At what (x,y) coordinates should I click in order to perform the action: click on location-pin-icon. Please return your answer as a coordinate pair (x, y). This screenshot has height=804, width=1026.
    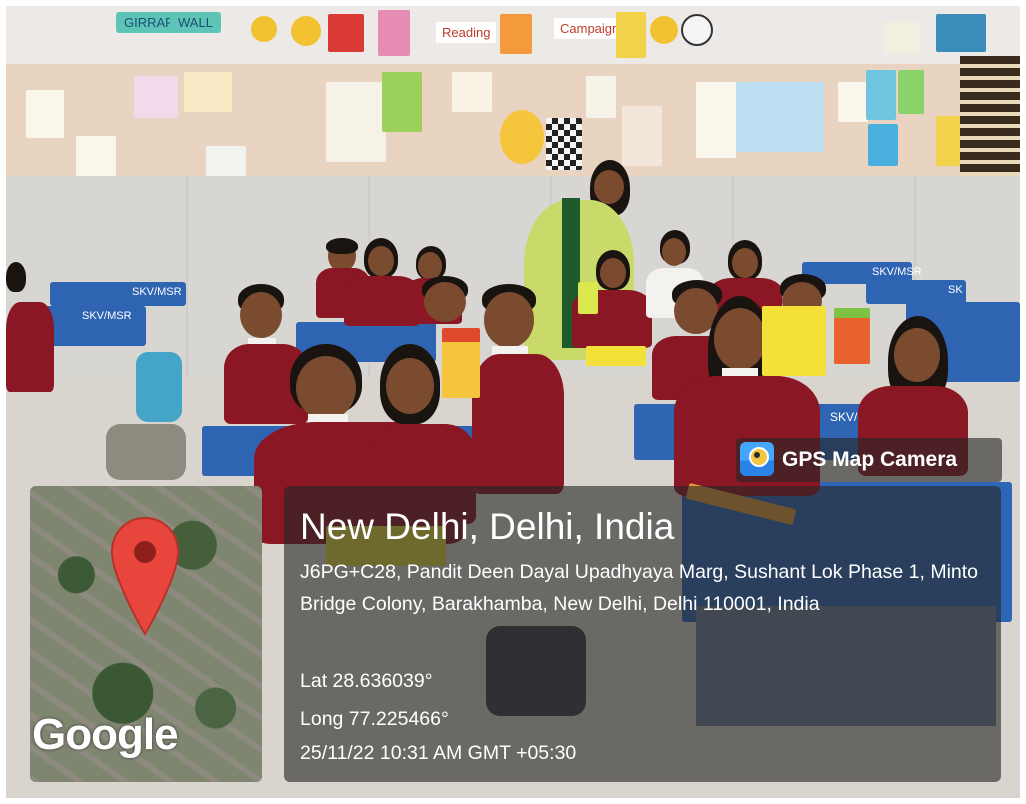
    Looking at the image, I should click on (145, 576).